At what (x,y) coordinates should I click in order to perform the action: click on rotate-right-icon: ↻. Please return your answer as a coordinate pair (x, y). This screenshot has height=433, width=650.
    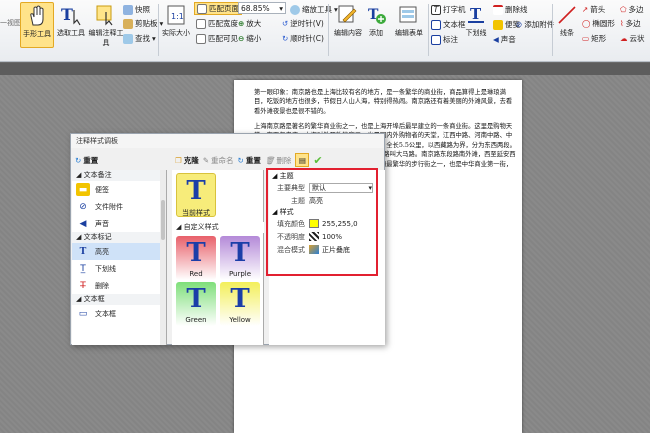
    Looking at the image, I should click on (285, 38).